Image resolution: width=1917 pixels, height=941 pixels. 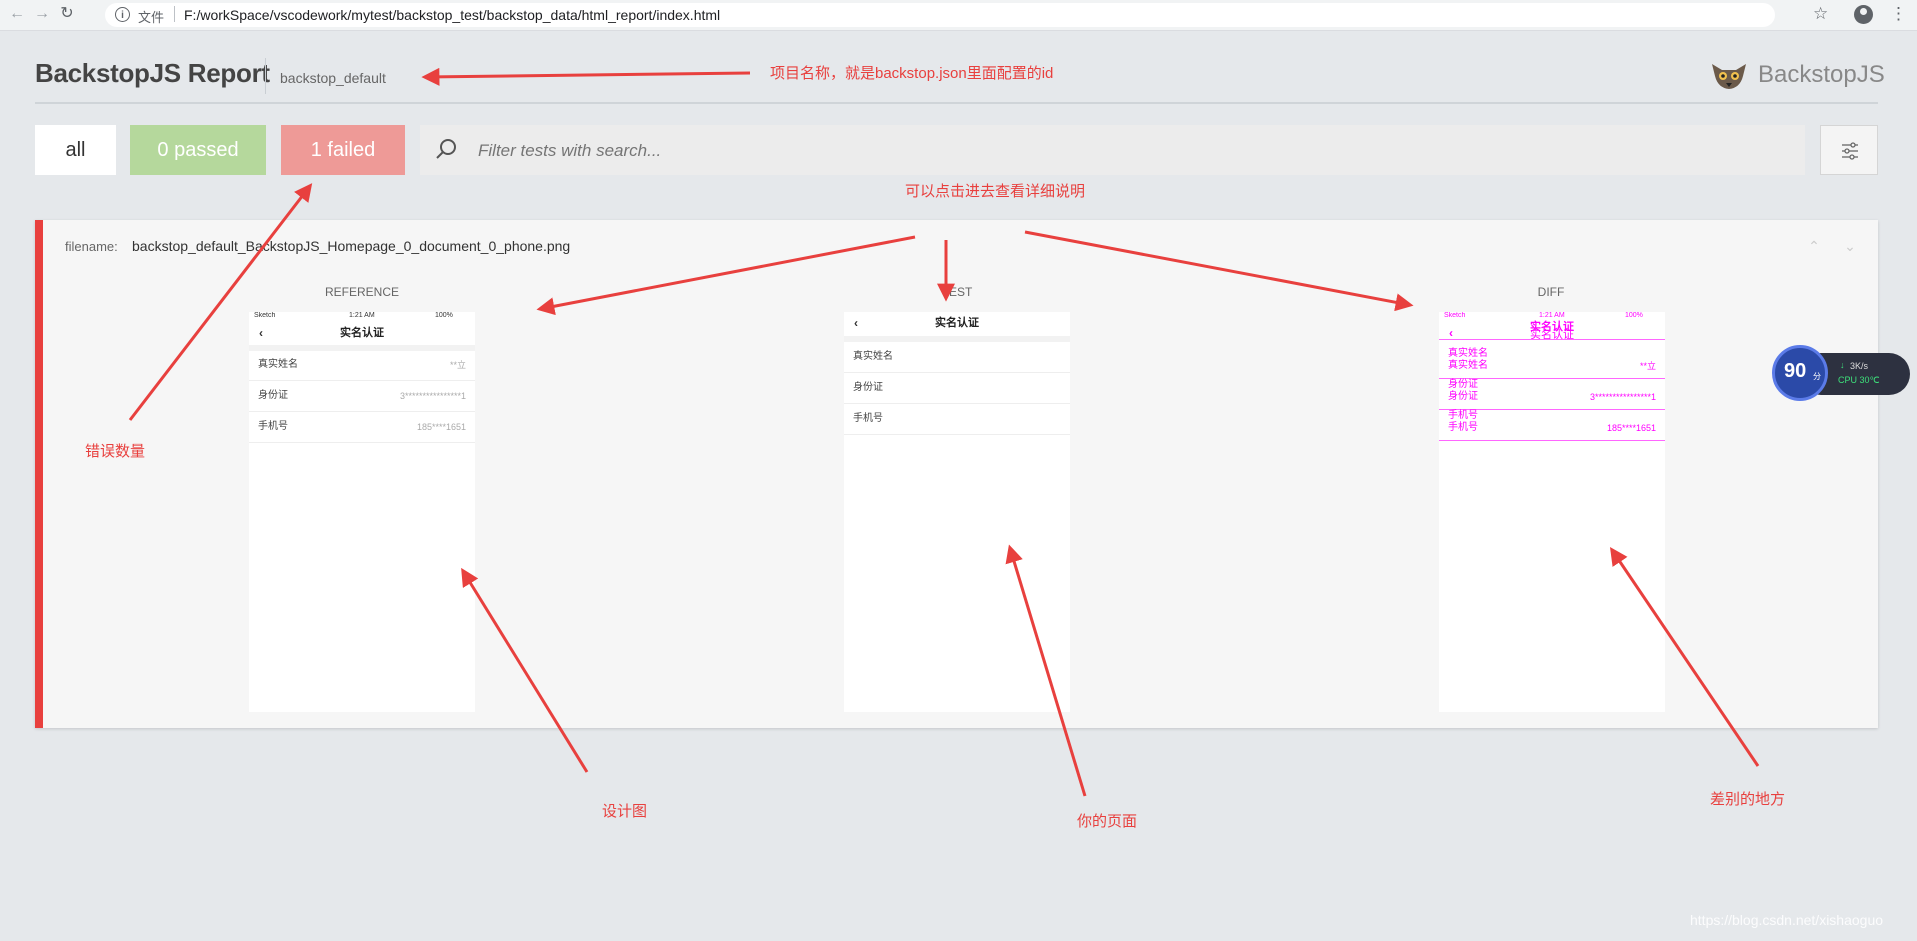 What do you see at coordinates (152, 73) in the screenshot?
I see `page-title: BackstopJS Report` at bounding box center [152, 73].